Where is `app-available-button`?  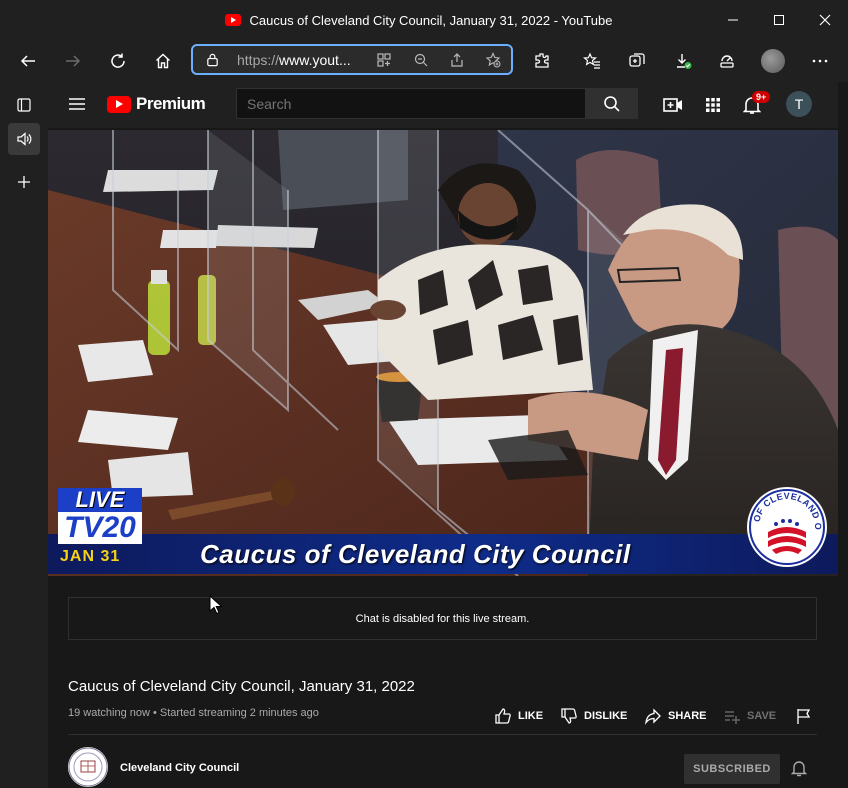
app-available-button is located at coordinates (384, 60).